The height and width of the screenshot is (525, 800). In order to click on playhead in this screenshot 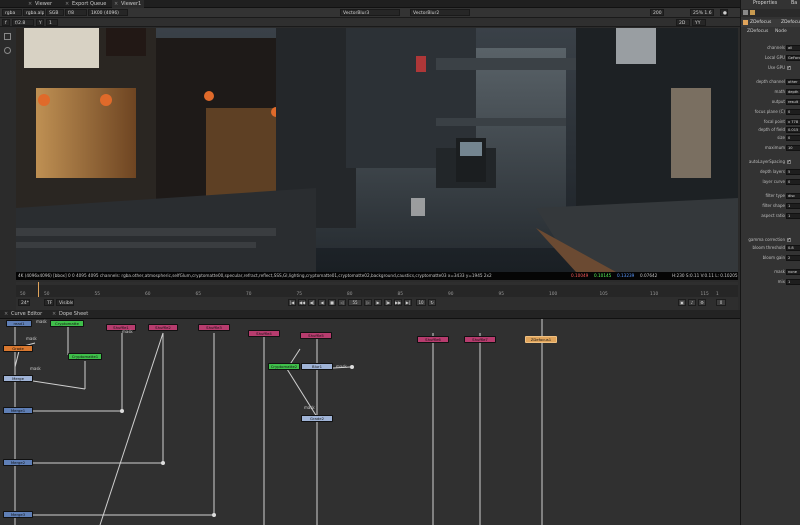, I will do `click(38, 289)`.